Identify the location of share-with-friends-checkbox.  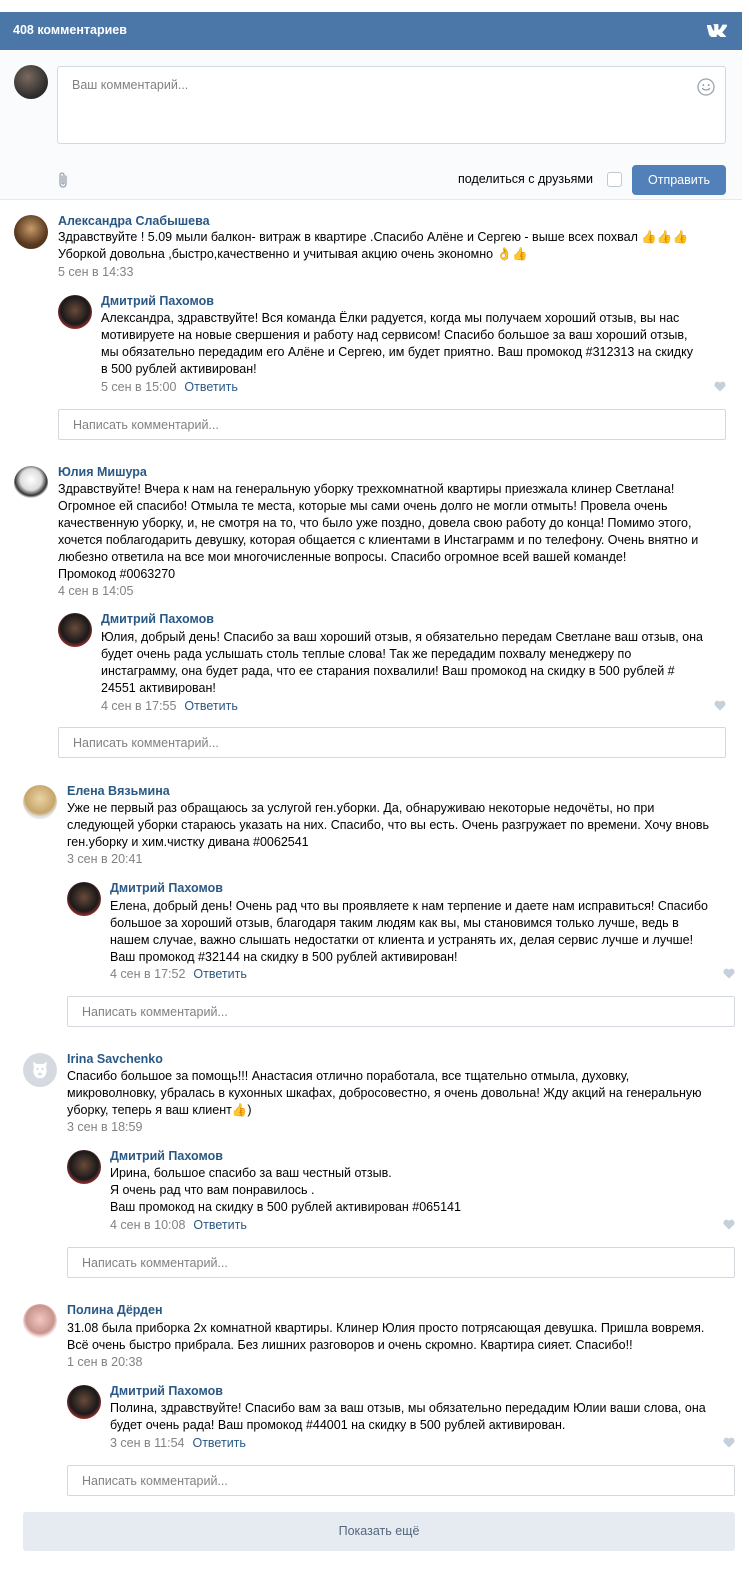
(614, 179).